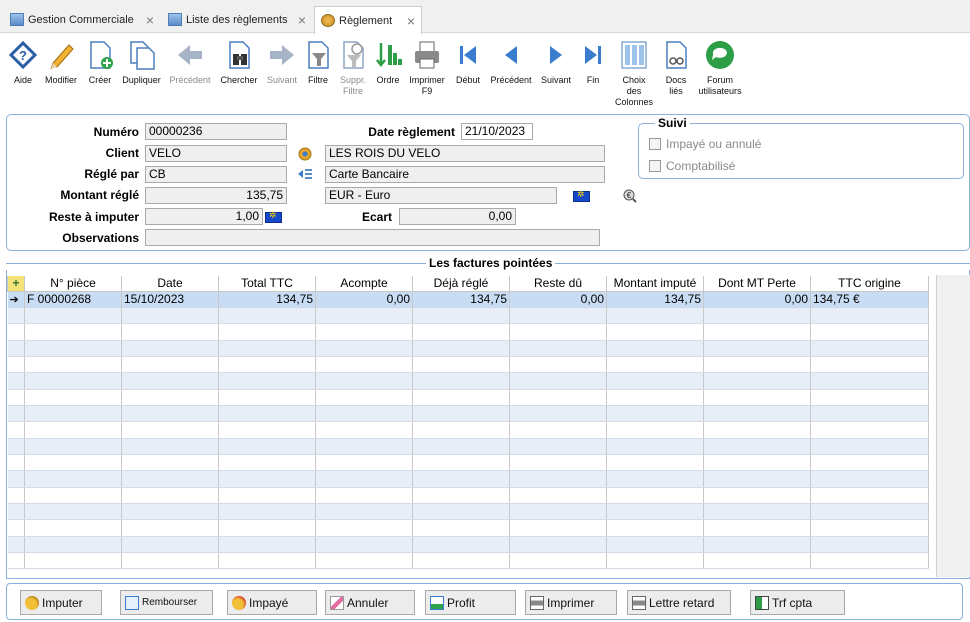  I want to click on date-reglement-field: 21/10/2023, so click(497, 131).